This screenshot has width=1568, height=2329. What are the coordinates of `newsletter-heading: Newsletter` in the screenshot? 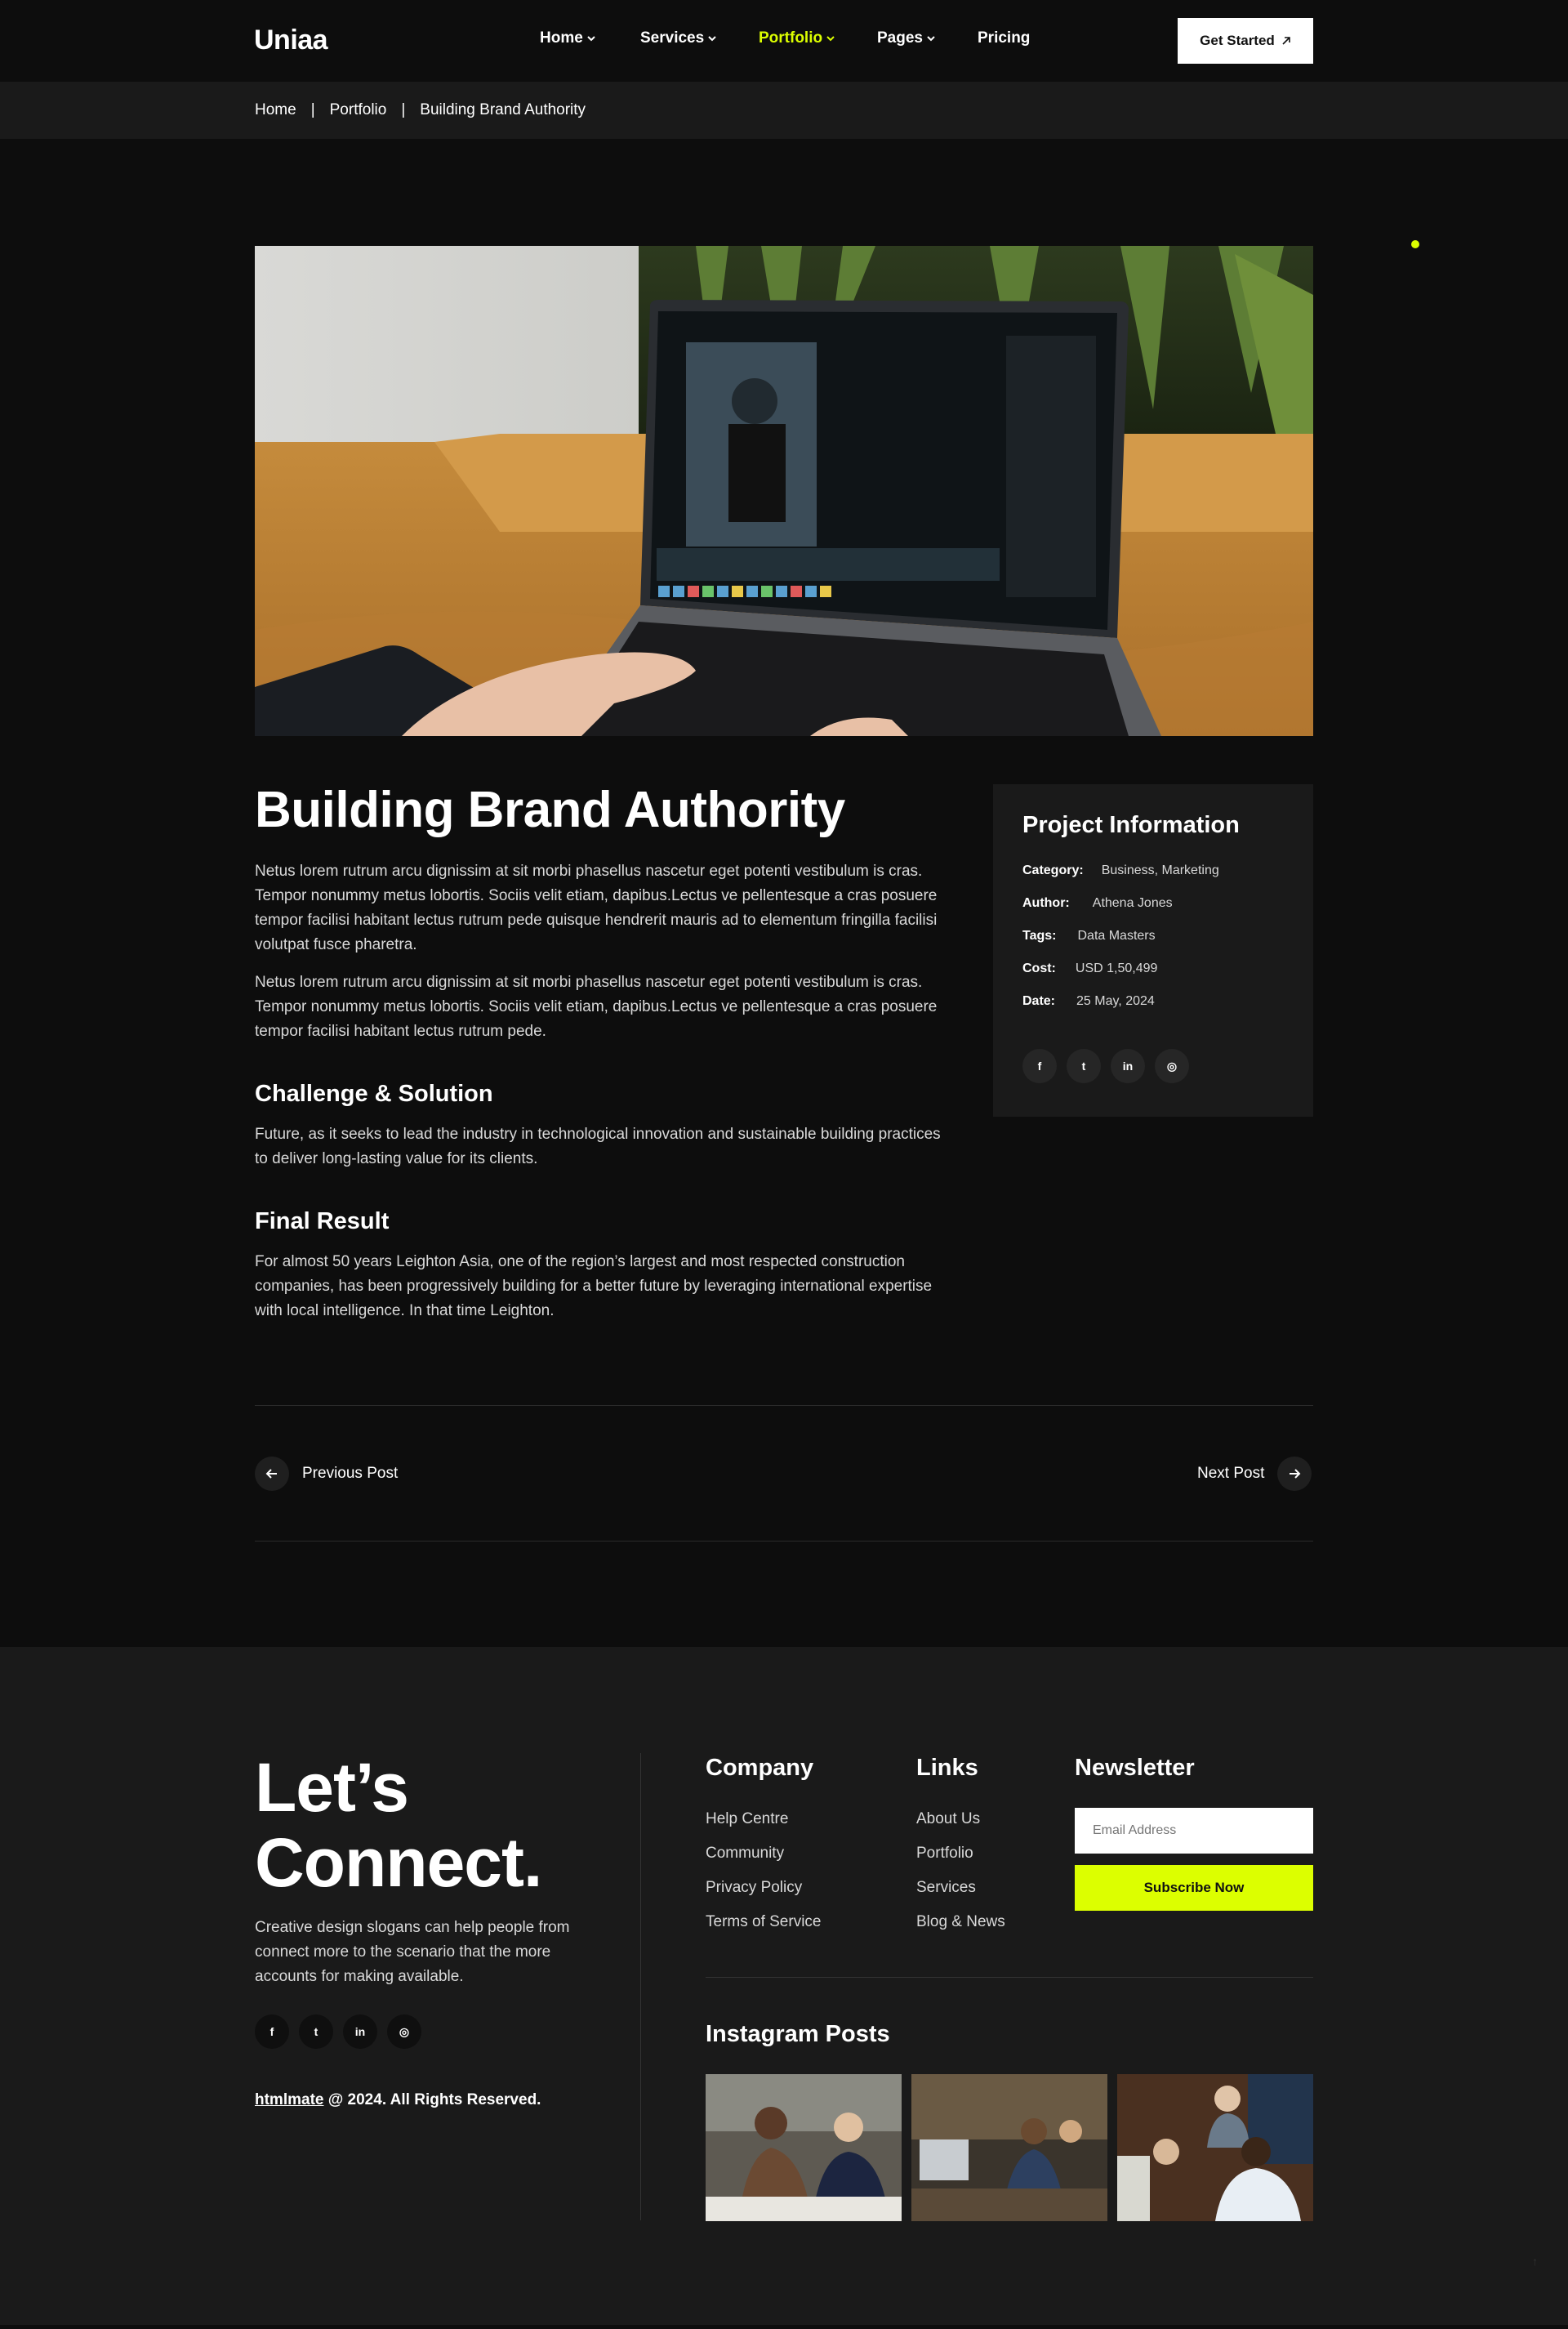 It's located at (1135, 1768).